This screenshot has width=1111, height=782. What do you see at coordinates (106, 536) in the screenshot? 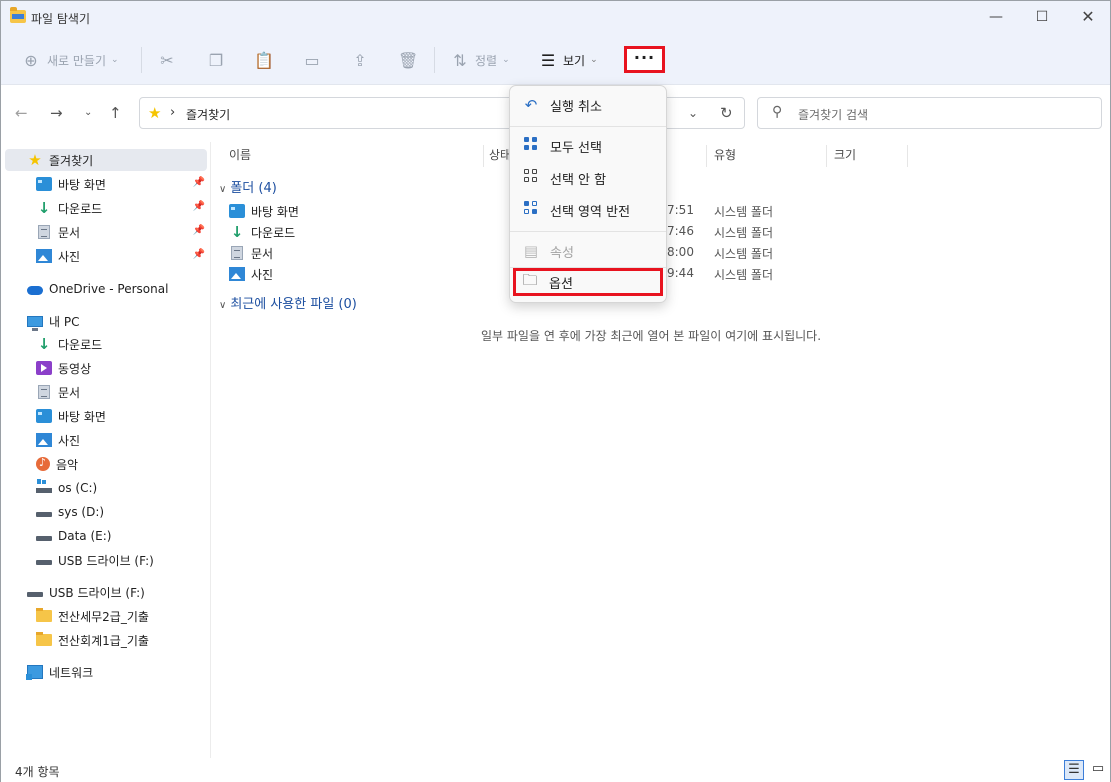
I see `sidebar-item-drive-e: Data (E:)` at bounding box center [106, 536].